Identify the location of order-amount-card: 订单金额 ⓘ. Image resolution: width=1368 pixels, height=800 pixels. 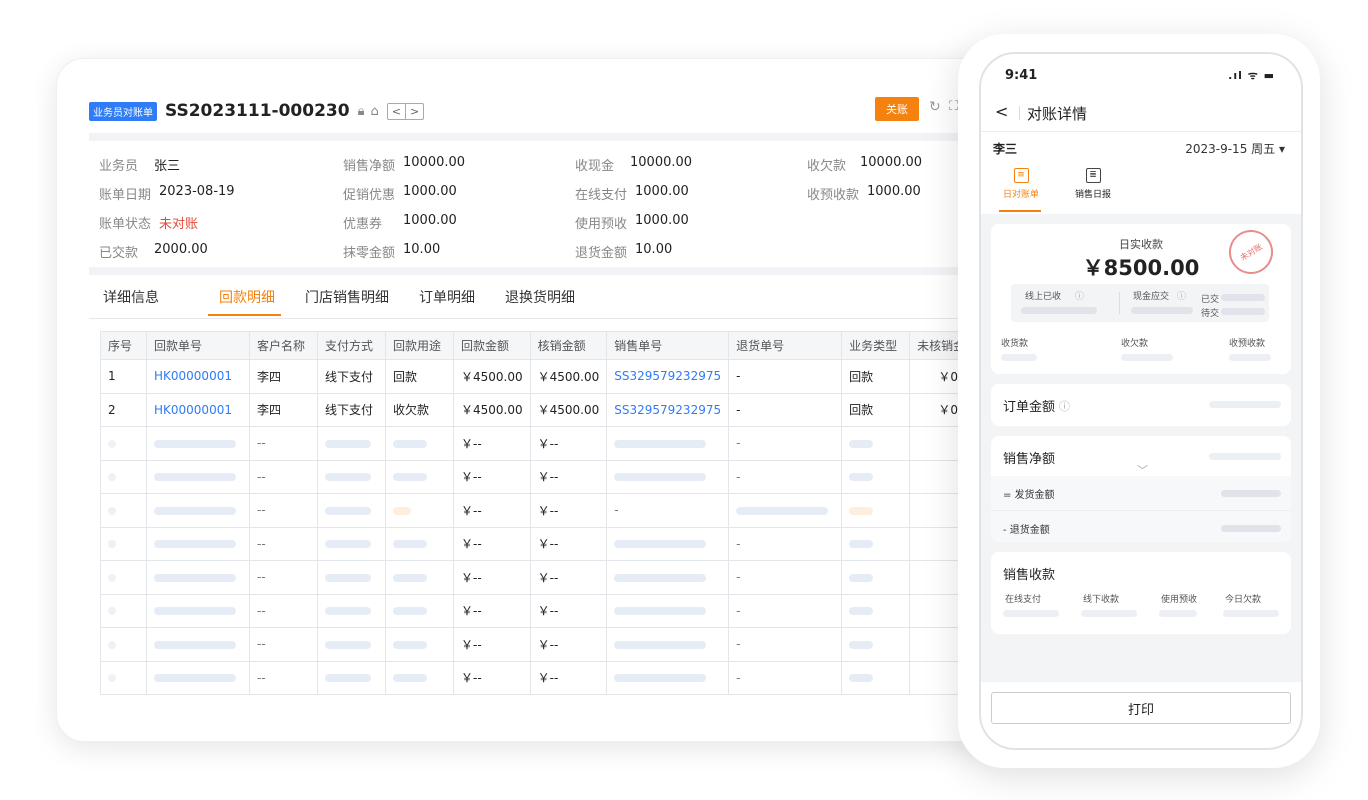
(1141, 405).